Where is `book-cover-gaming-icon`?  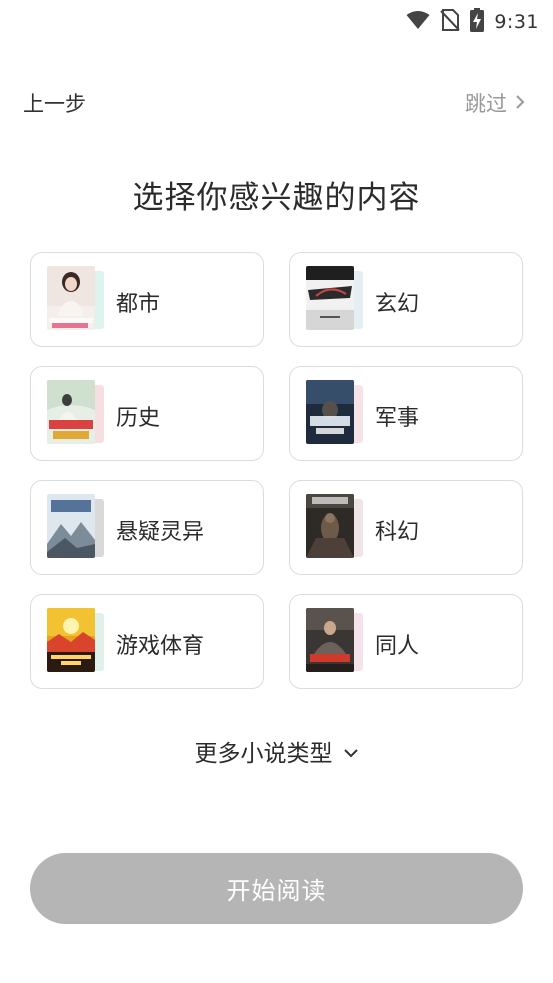
book-cover-gaming-icon is located at coordinates (71, 640).